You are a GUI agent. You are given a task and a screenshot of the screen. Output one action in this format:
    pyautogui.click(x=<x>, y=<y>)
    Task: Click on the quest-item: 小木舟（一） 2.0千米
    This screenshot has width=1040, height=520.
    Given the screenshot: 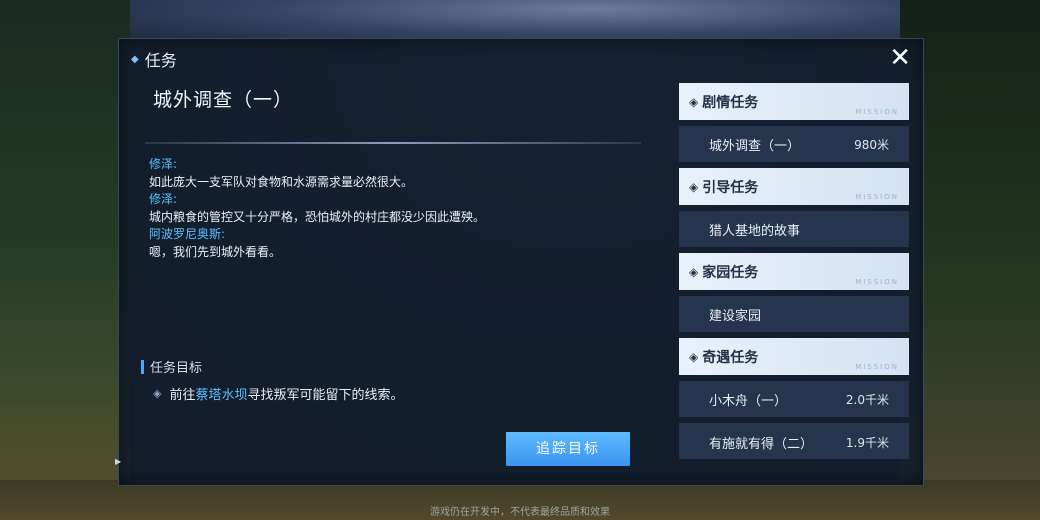 What is the action you would take?
    pyautogui.click(x=794, y=399)
    